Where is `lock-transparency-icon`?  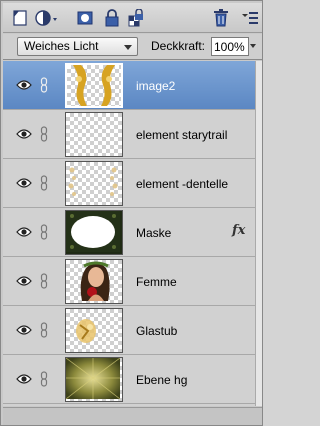
lock-transparency-icon is located at coordinates (136, 18).